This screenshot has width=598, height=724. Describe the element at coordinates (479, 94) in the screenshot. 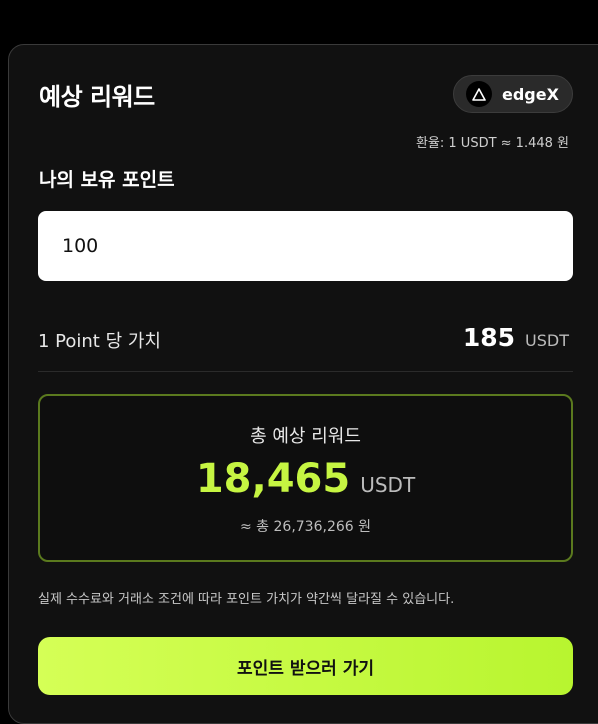

I see `edgex-logo-icon` at that location.